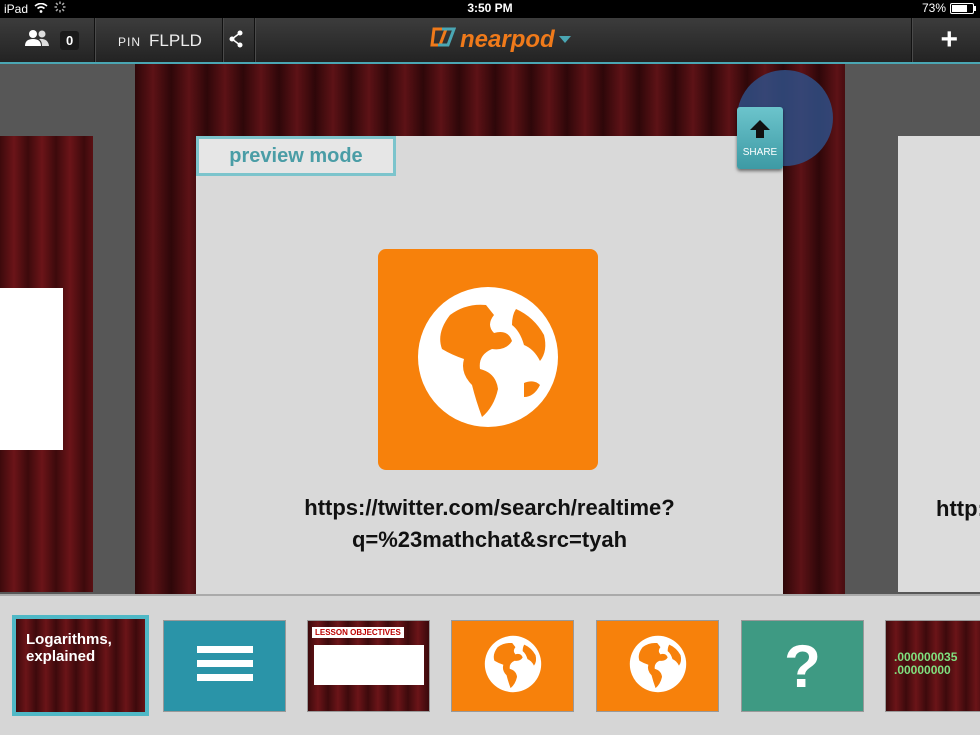 This screenshot has width=980, height=735. What do you see at coordinates (507, 39) in the screenshot?
I see `brand-name: nearpod` at bounding box center [507, 39].